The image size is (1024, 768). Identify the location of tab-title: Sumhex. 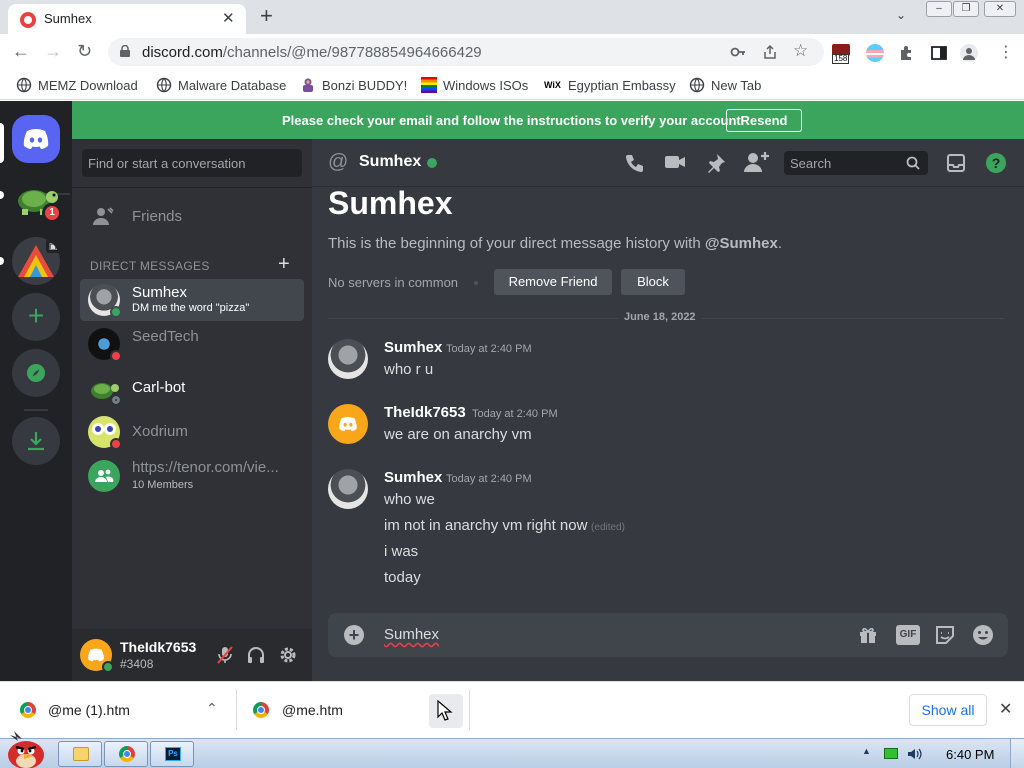
(68, 18).